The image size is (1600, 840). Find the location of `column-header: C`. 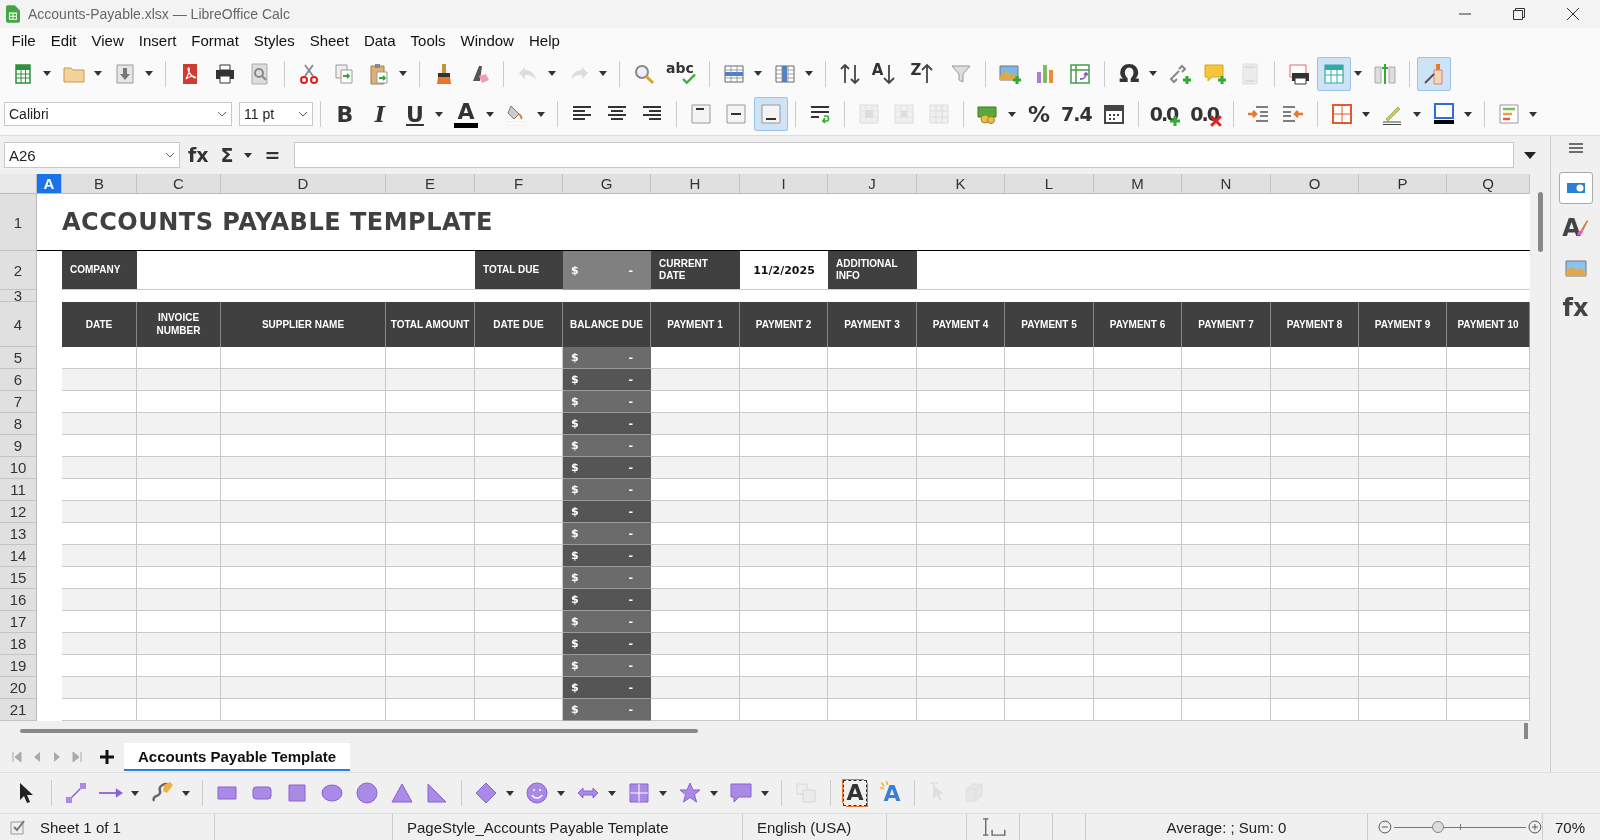

column-header: C is located at coordinates (179, 184).